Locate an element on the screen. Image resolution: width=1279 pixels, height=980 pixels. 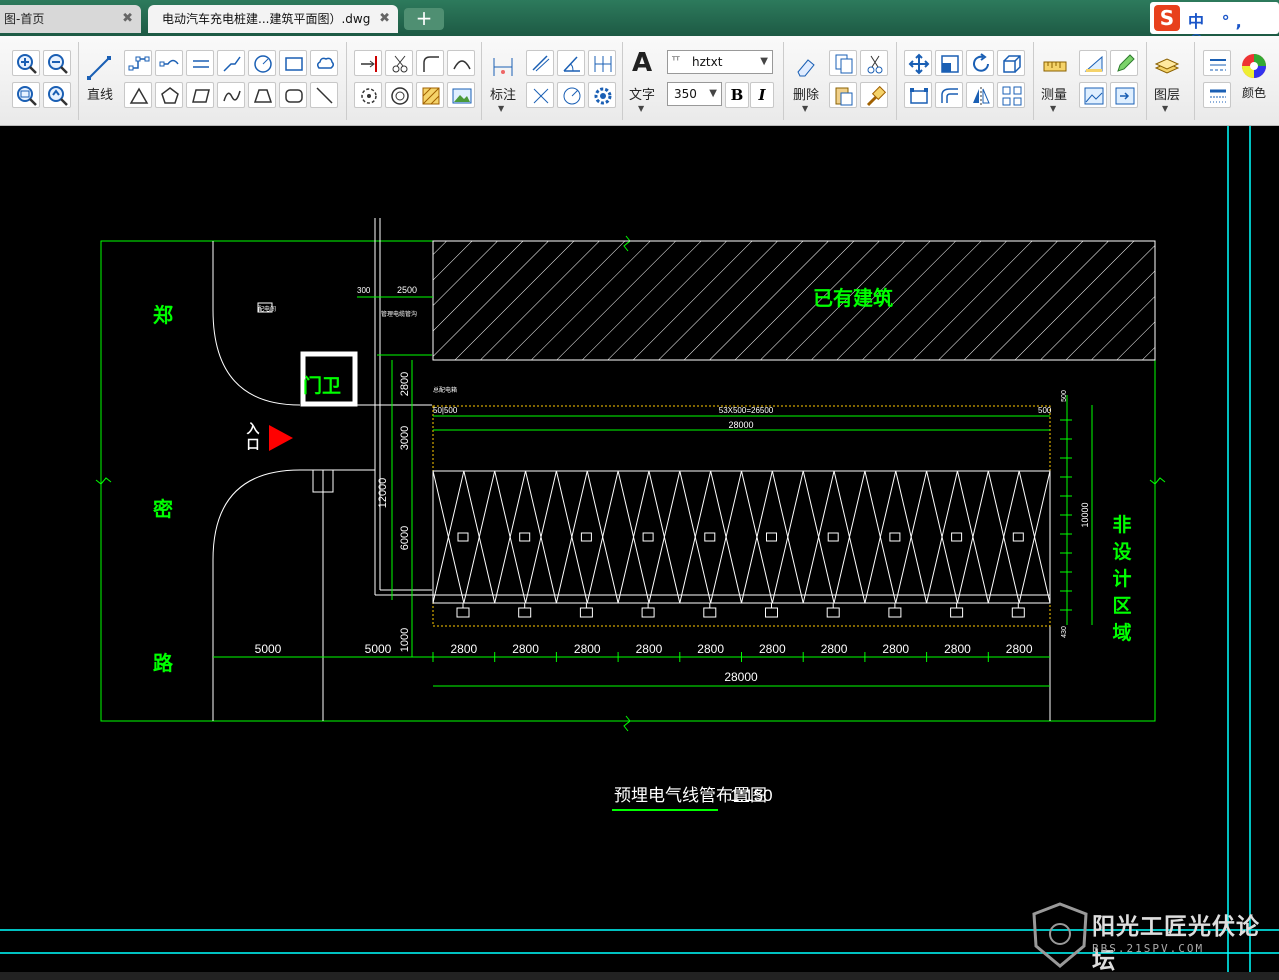
rotate-icon is located at coordinates (980, 63).